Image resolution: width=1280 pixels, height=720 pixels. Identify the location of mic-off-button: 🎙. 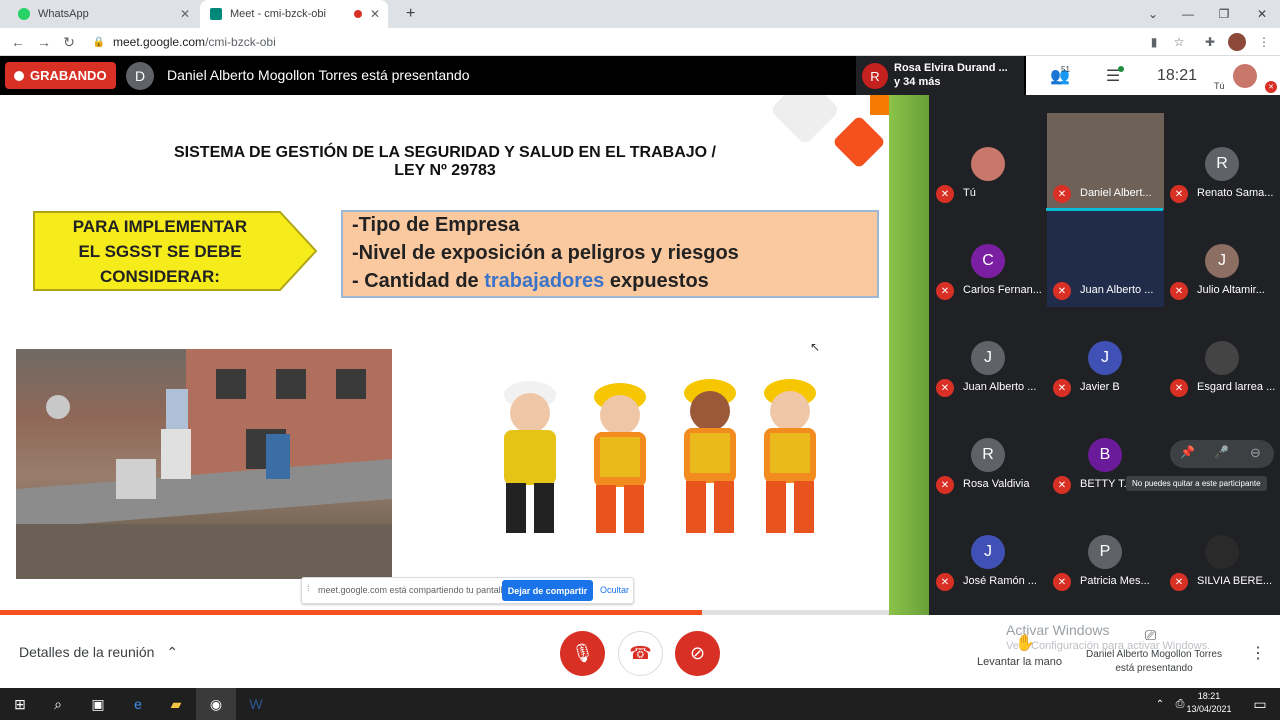
(582, 653).